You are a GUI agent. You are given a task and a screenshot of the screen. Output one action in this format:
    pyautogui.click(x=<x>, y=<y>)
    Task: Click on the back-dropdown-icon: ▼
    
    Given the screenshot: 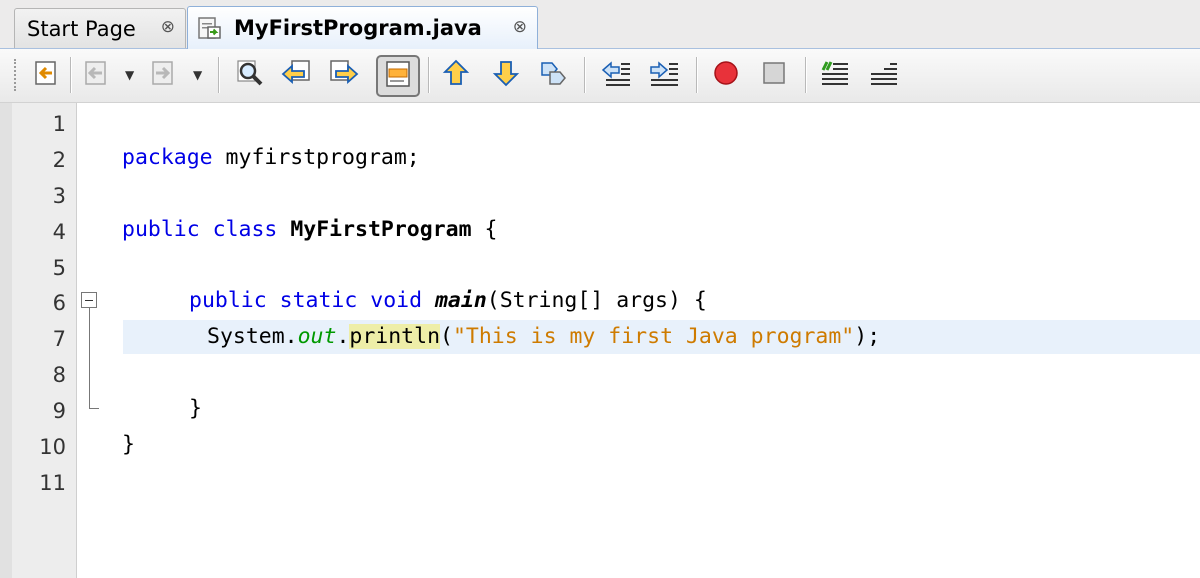 What is the action you would take?
    pyautogui.click(x=129, y=75)
    